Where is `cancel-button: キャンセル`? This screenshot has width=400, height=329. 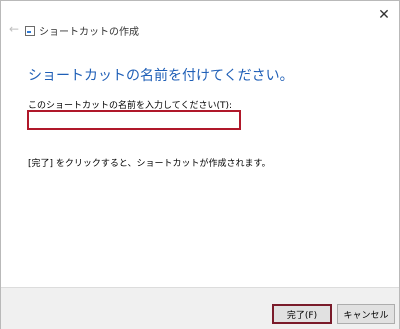
cancel-button: キャンセル is located at coordinates (366, 314).